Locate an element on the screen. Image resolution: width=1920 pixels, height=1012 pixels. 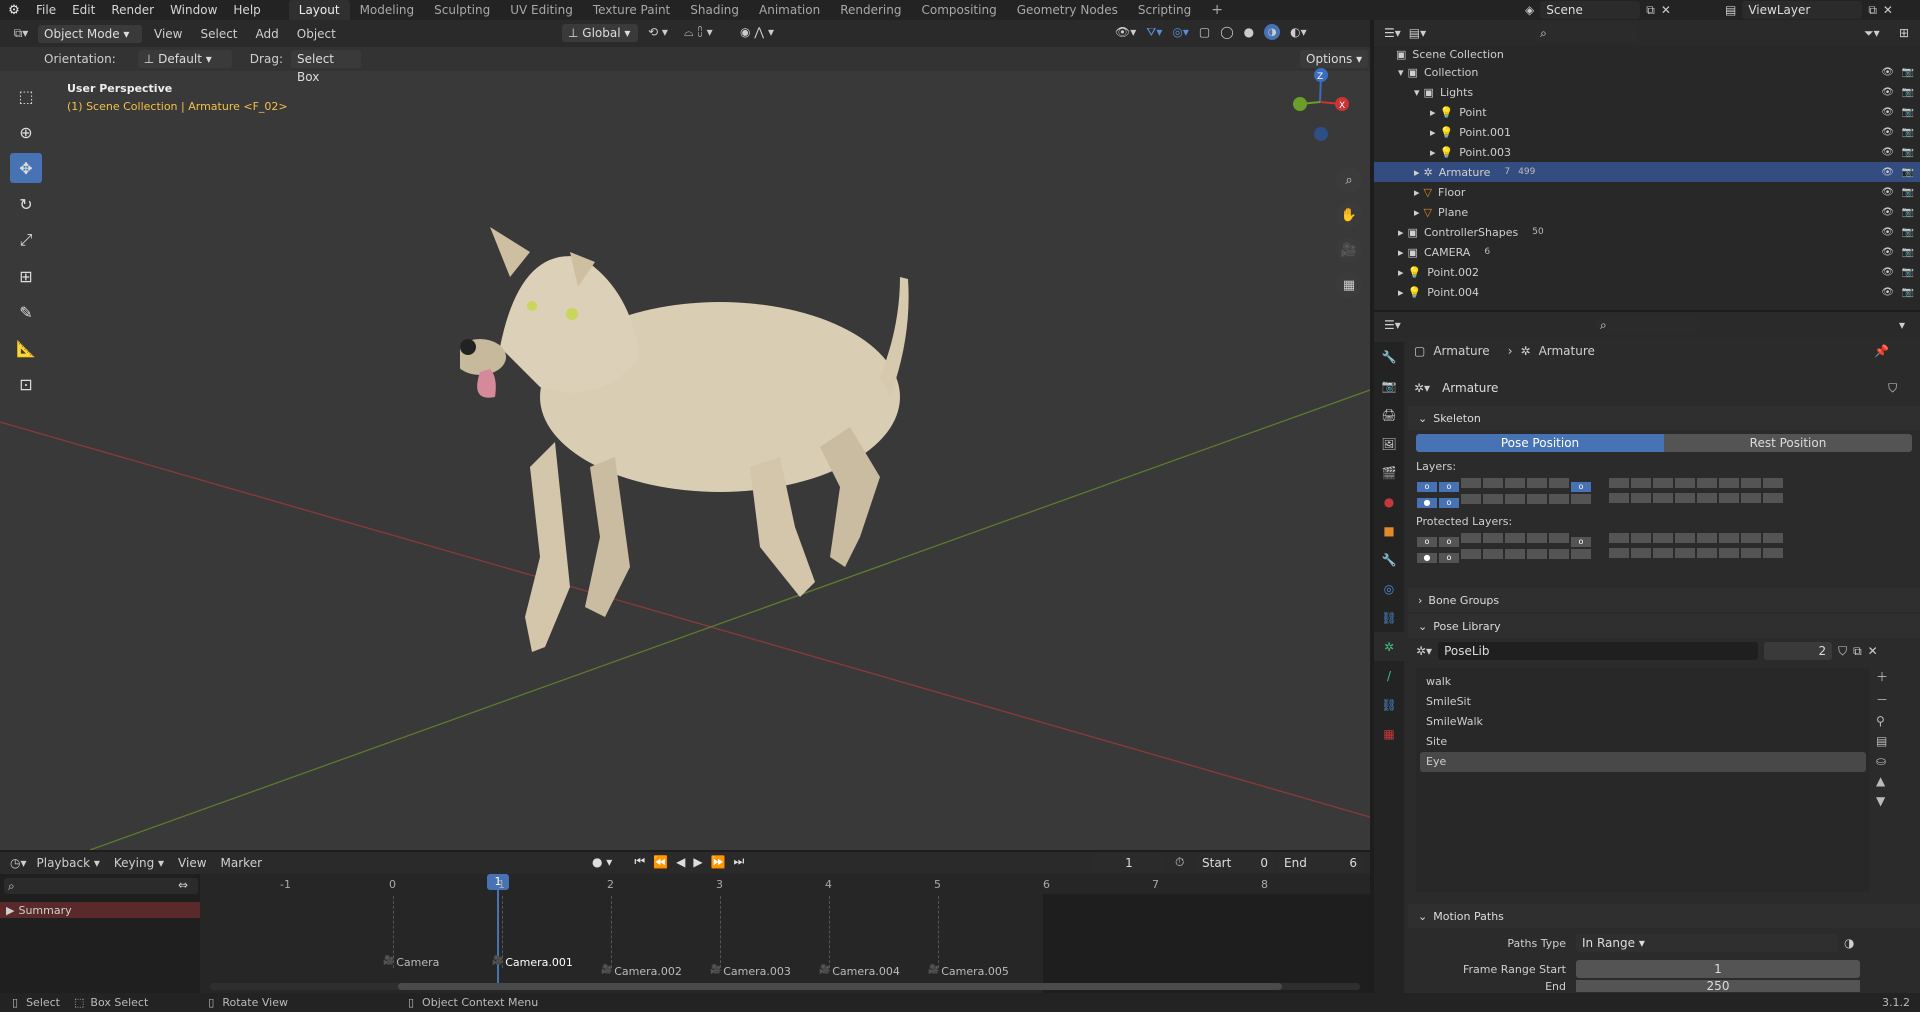
remove-pose-icon: － is located at coordinates (1882, 699).